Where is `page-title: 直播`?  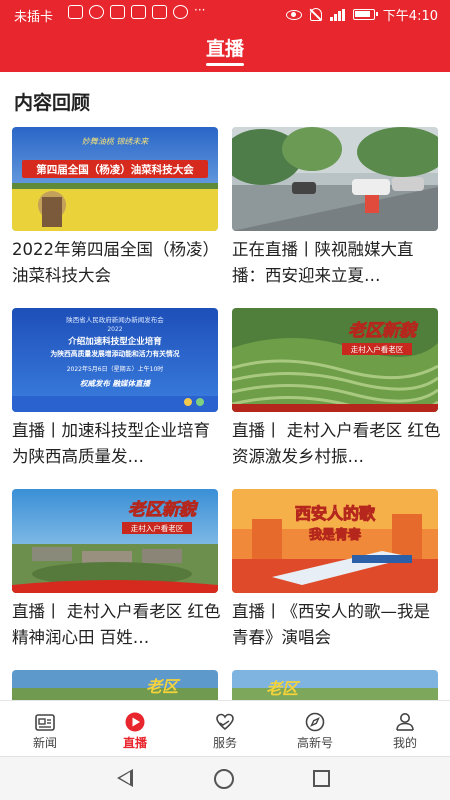 page-title: 直播 is located at coordinates (225, 47).